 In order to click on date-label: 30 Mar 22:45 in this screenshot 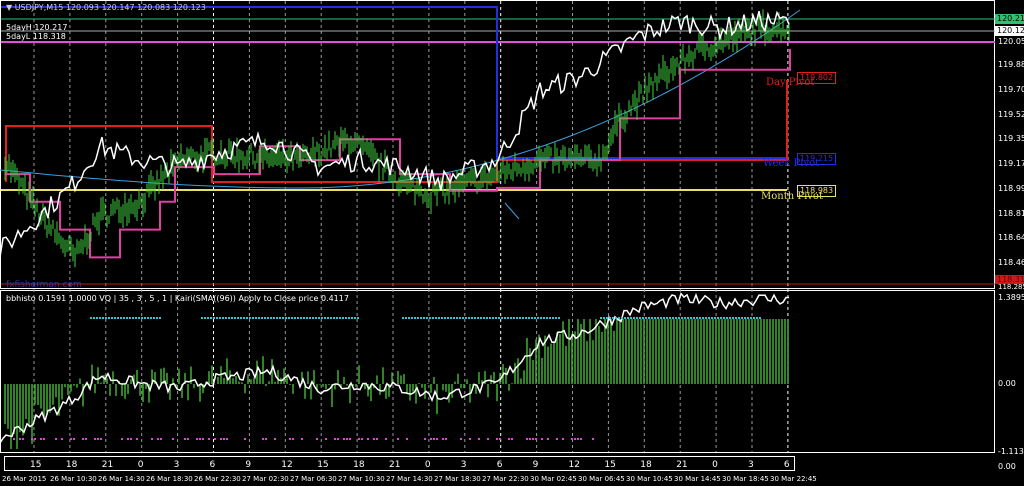, I will do `click(793, 479)`.